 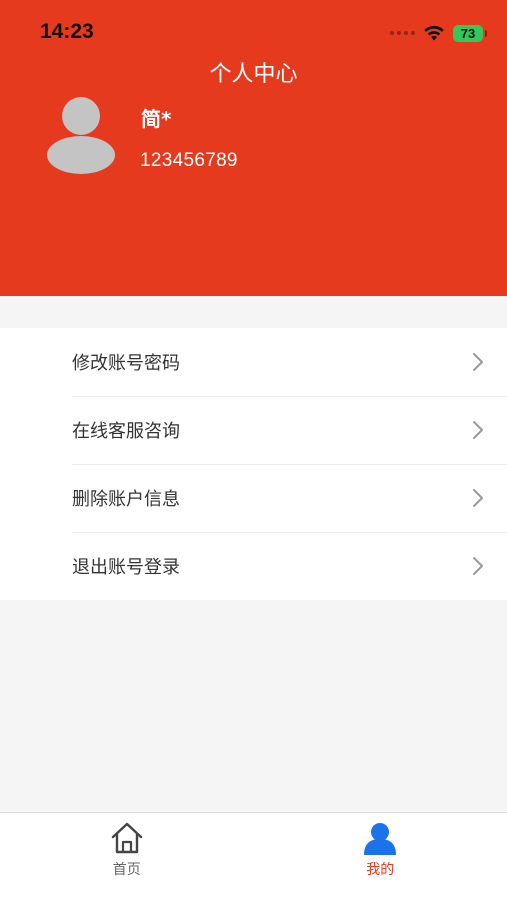 What do you see at coordinates (380, 856) in the screenshot?
I see `tab-me: 我的` at bounding box center [380, 856].